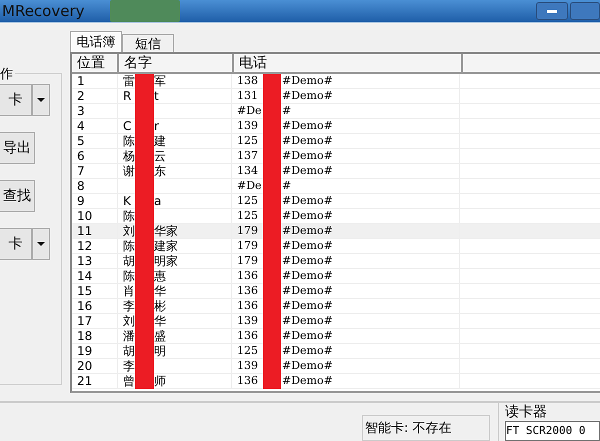 This screenshot has width=600, height=441. I want to click on table-row: 16 李 彬 136 #Demo#, so click(336, 306).